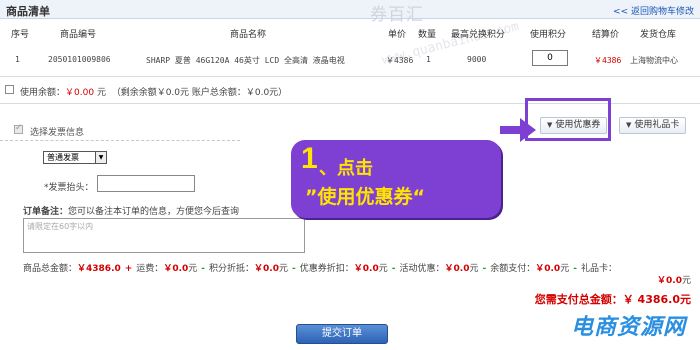  I want to click on section-title: 商品清单, so click(28, 11).